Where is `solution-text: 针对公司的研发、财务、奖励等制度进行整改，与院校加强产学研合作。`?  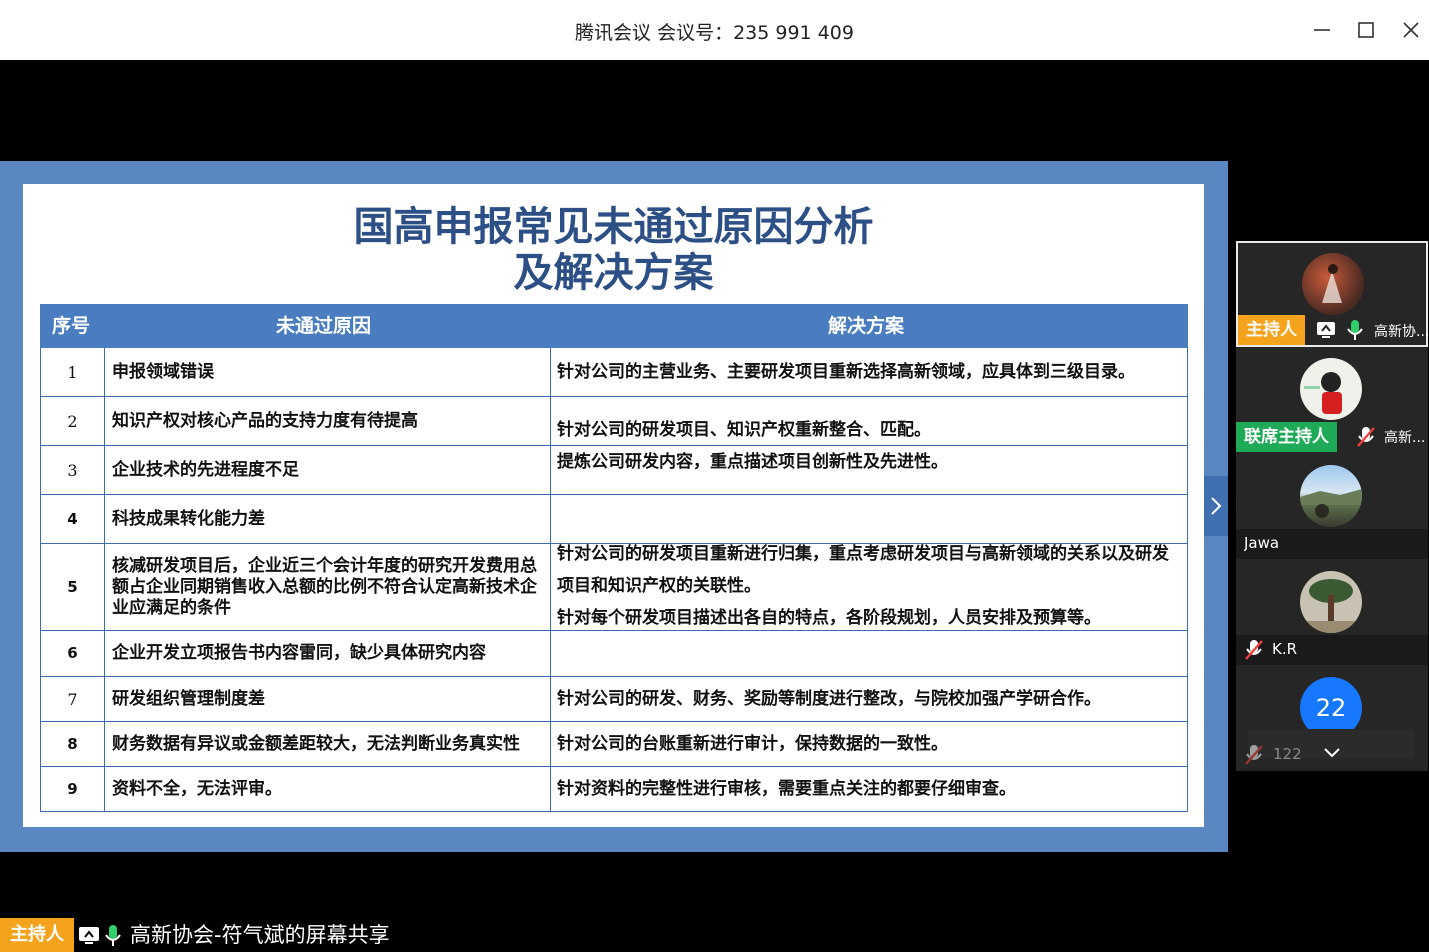 solution-text: 针对公司的研发、财务、奖励等制度进行整改，与院校加强产学研合作。 is located at coordinates (829, 699).